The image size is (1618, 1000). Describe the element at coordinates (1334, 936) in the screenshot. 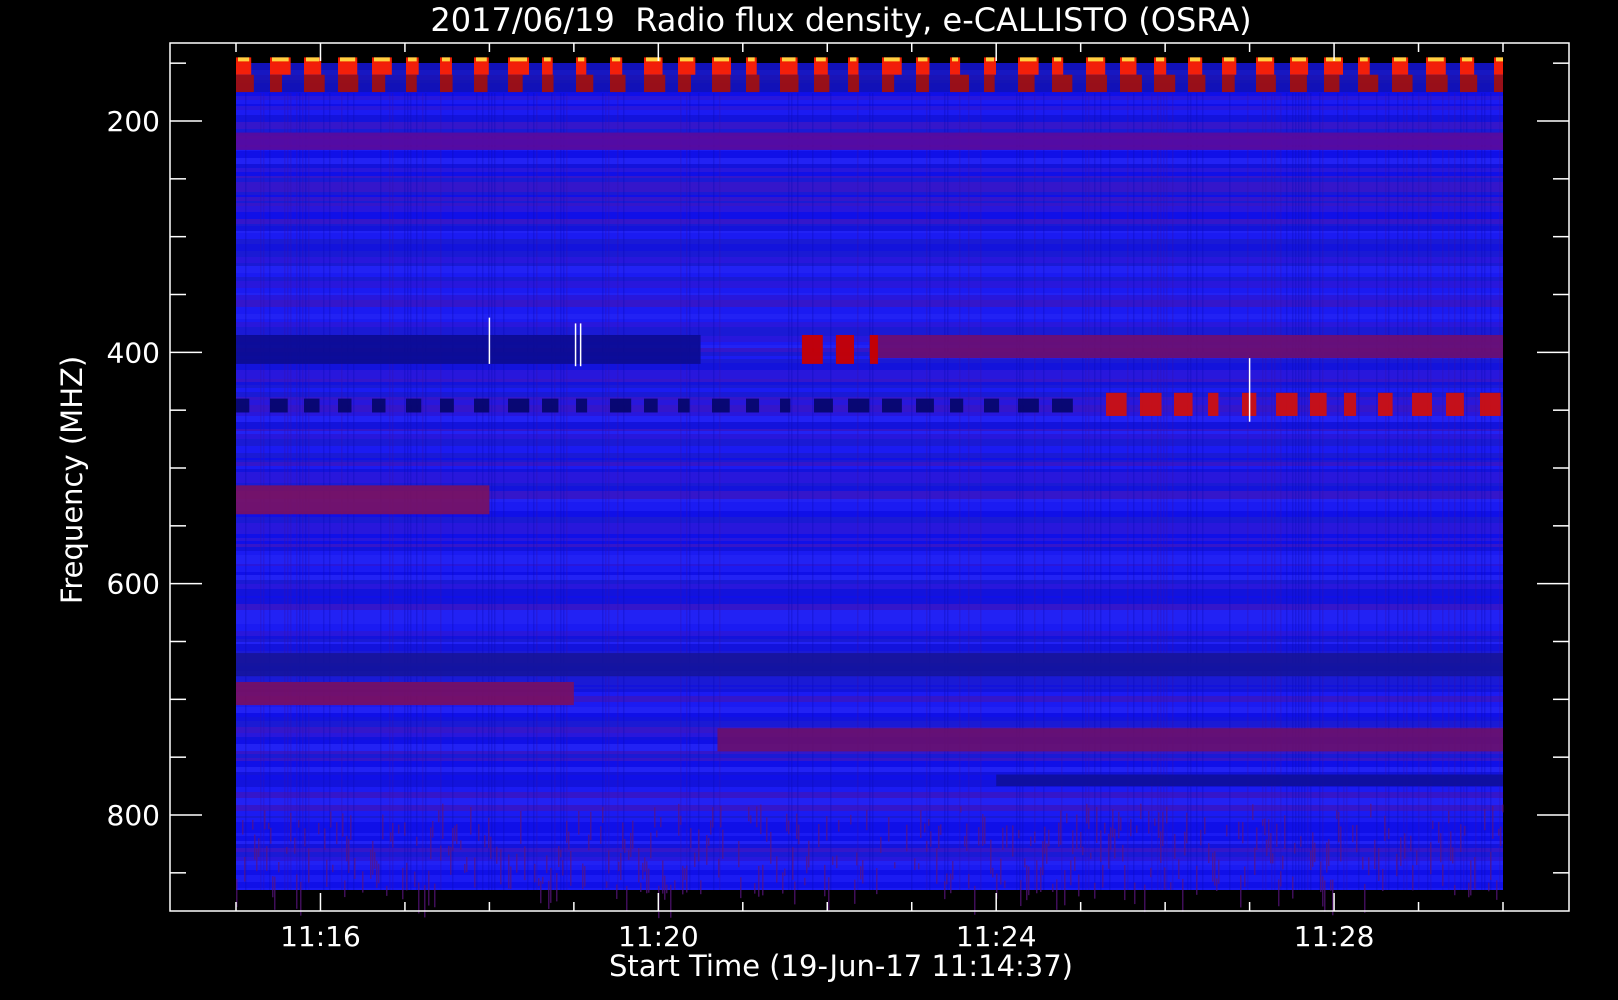

I see `x-tick-label: 11:28` at that location.